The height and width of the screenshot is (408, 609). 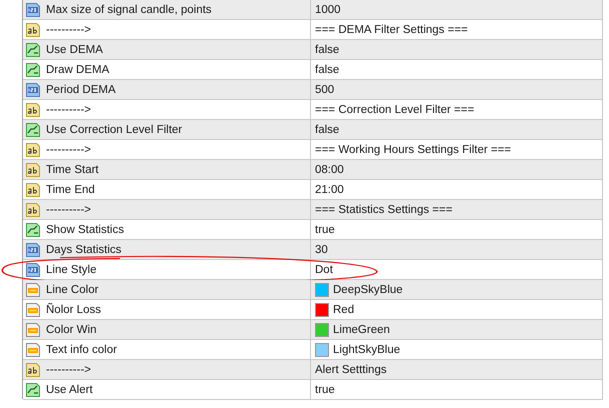 I want to click on parameter-name: Line Color, so click(x=72, y=290).